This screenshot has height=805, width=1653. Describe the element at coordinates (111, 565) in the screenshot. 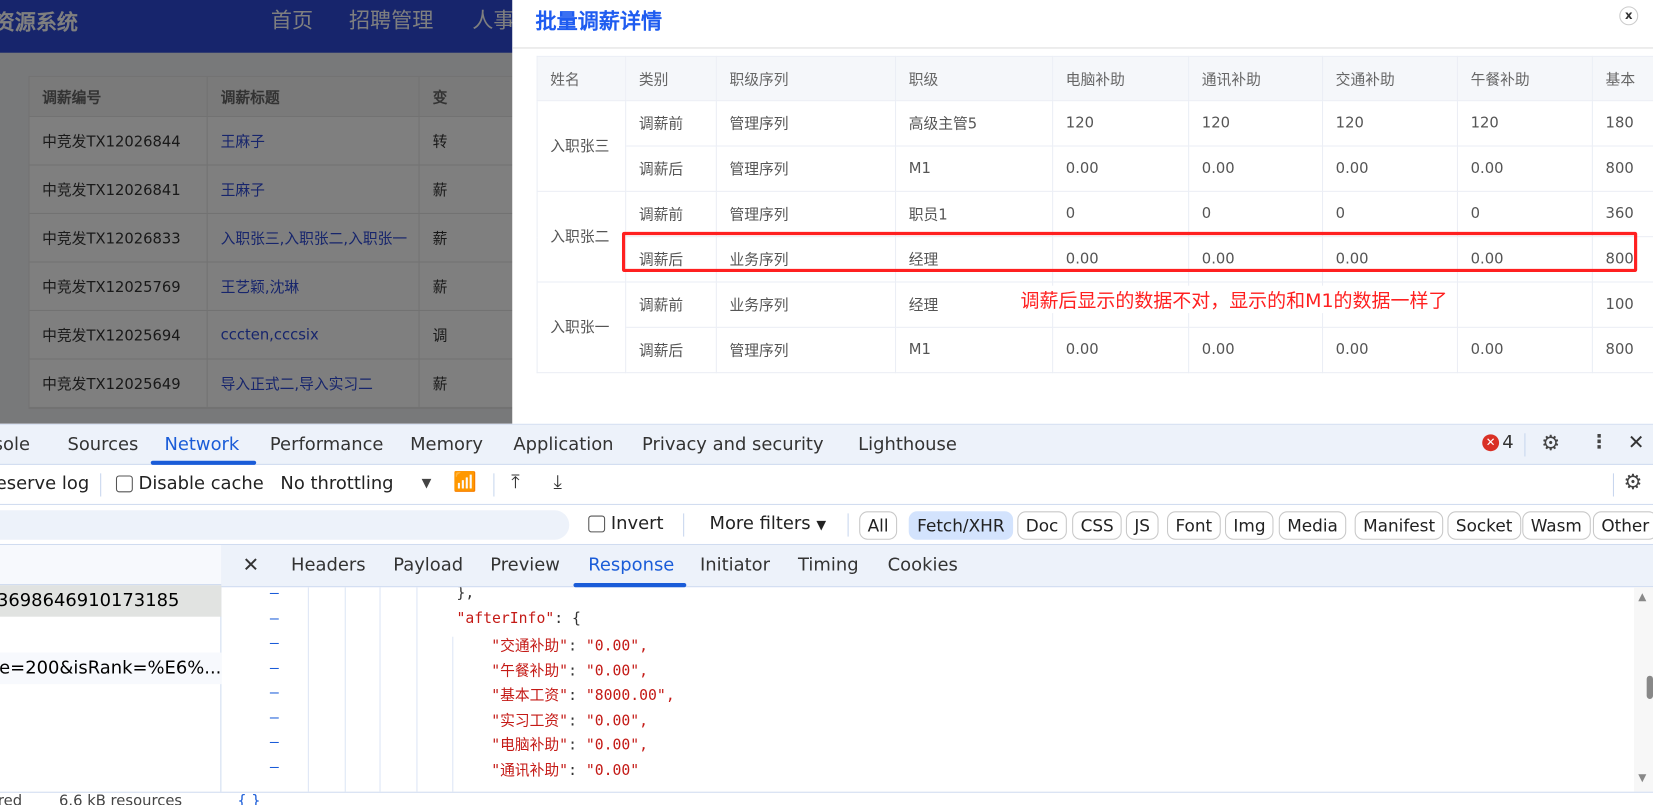

I see `request-list-header` at that location.